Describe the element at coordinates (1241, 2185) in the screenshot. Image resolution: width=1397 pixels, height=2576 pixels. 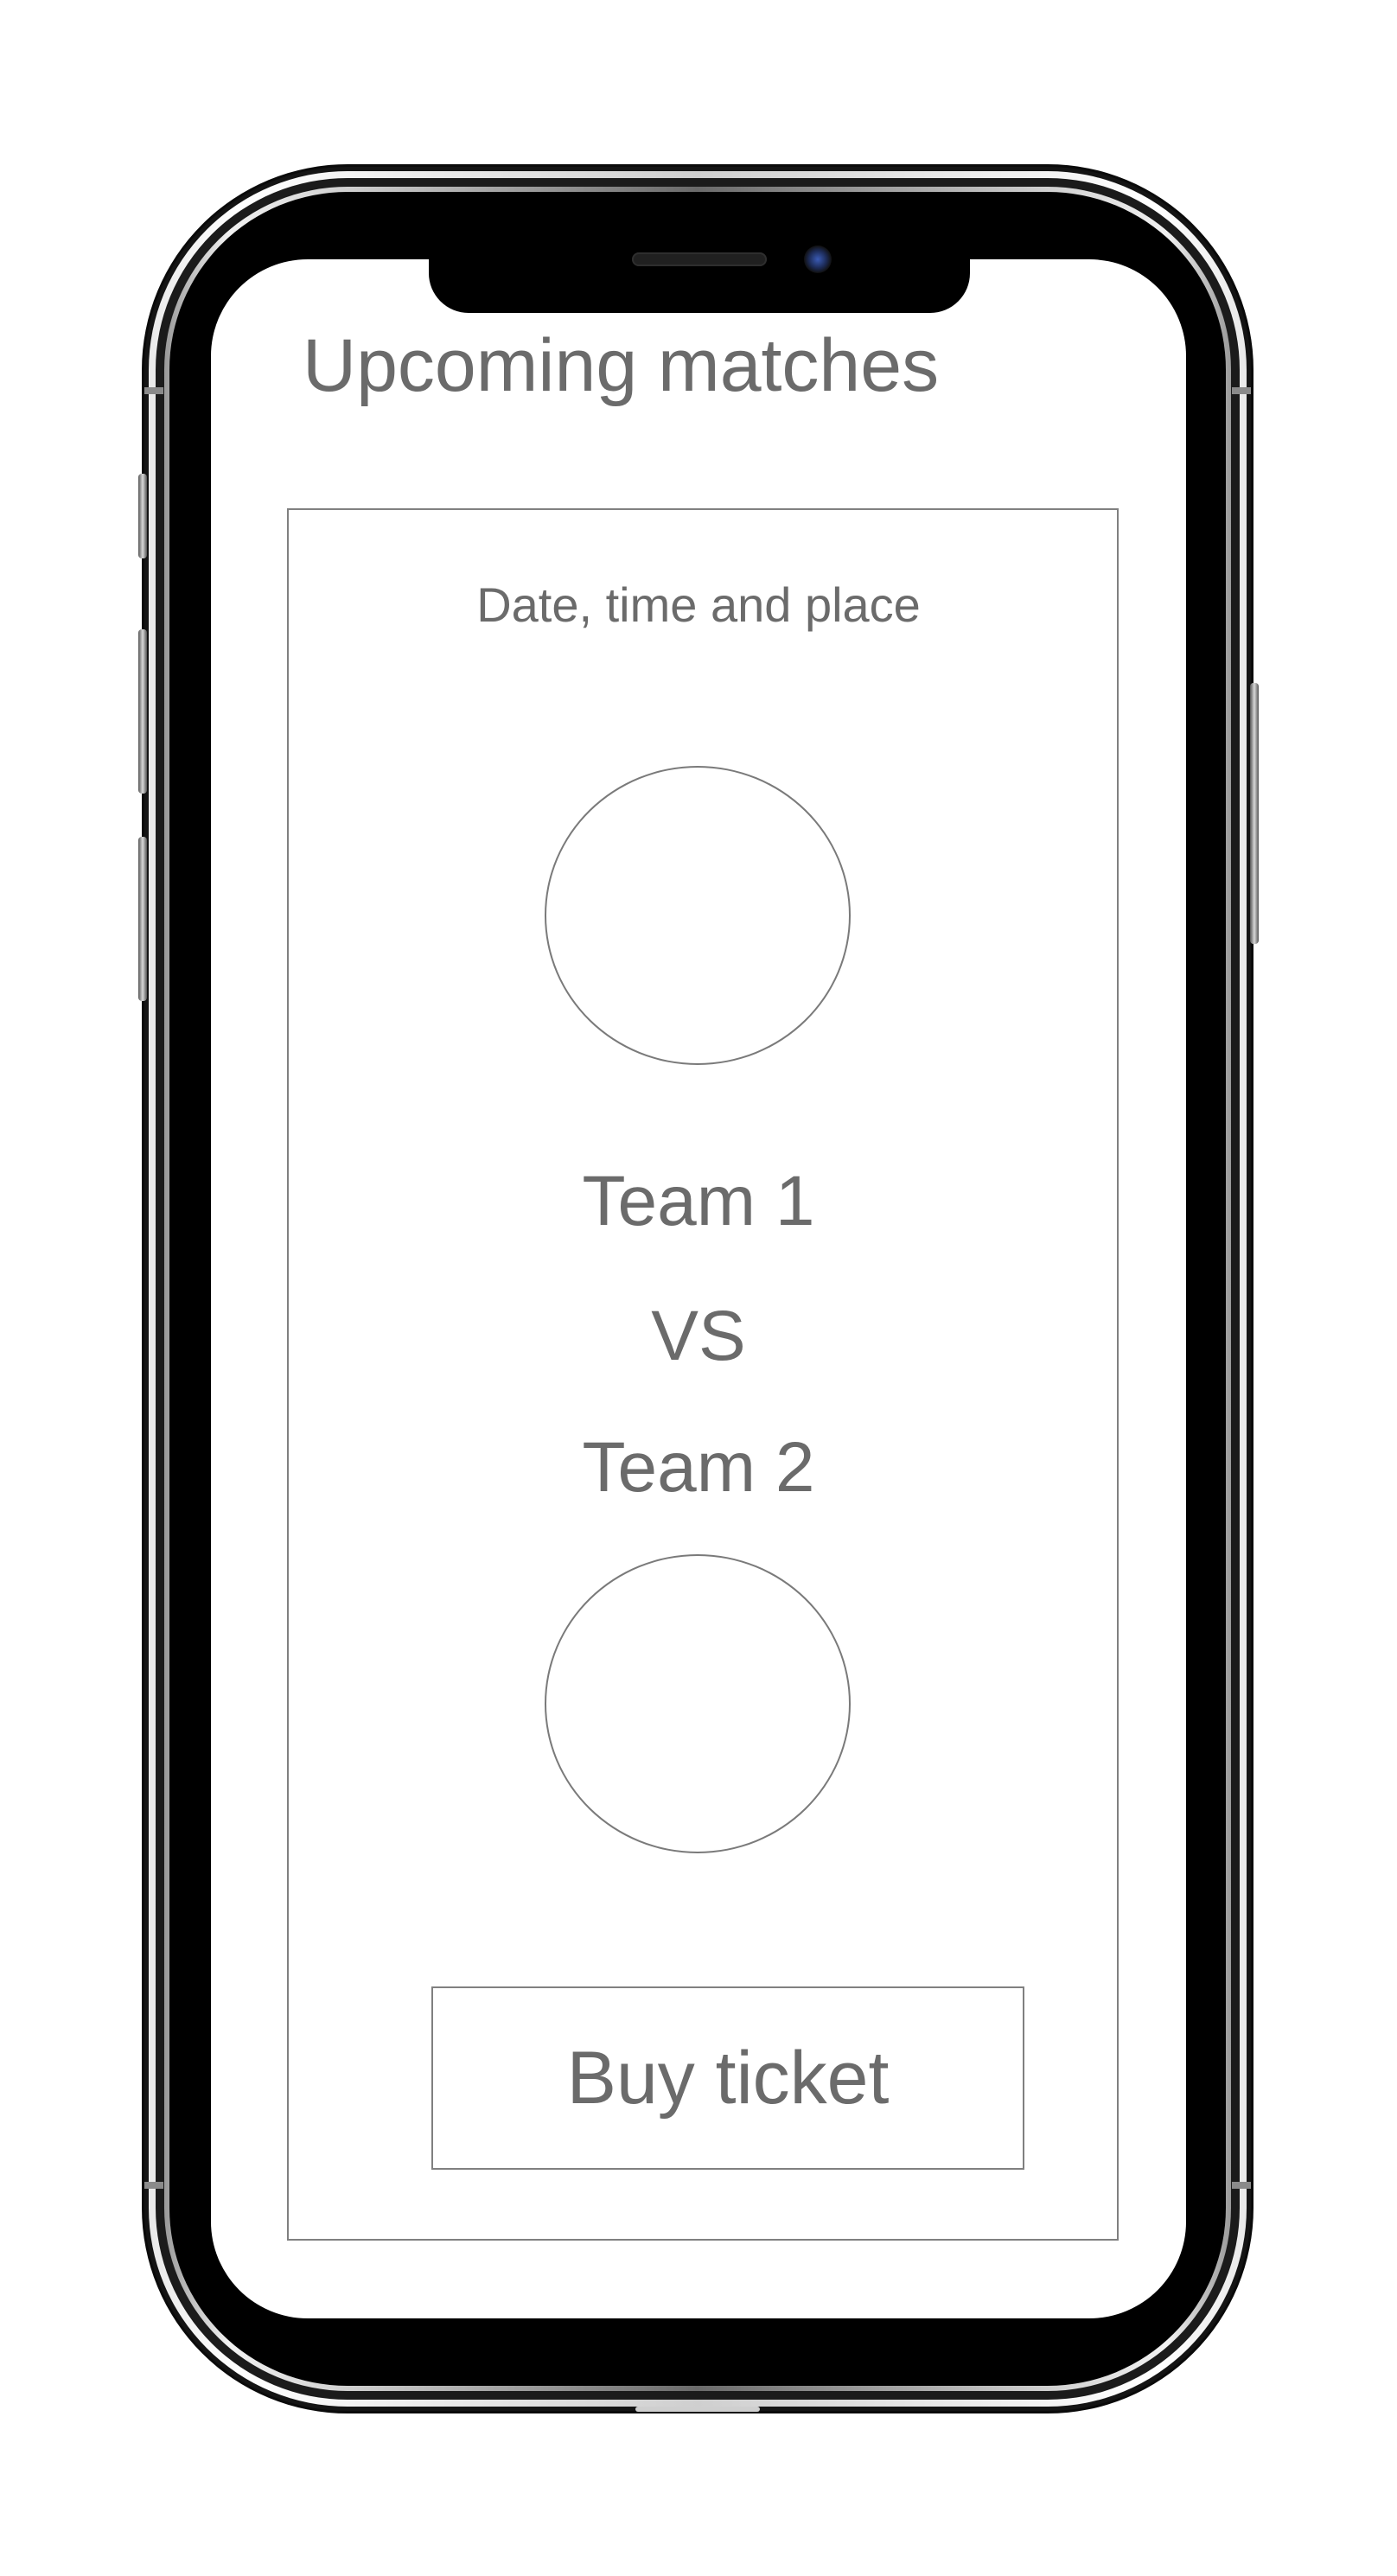
I see `antenna-line-right-bottom` at that location.